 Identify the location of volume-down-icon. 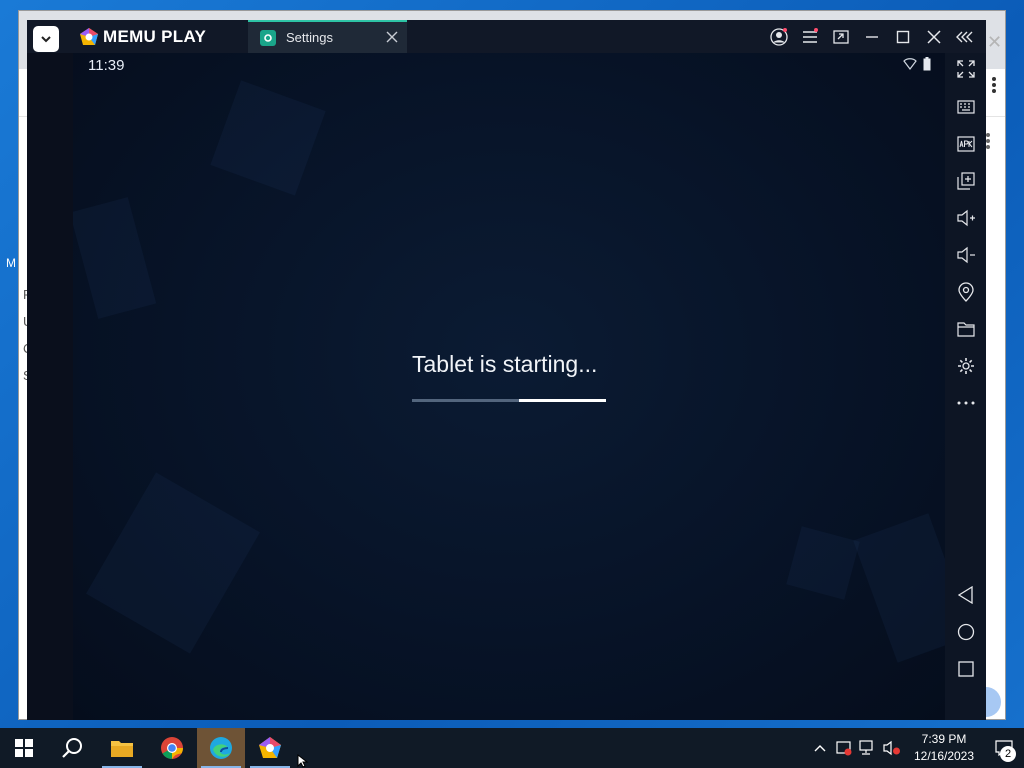
(966, 255).